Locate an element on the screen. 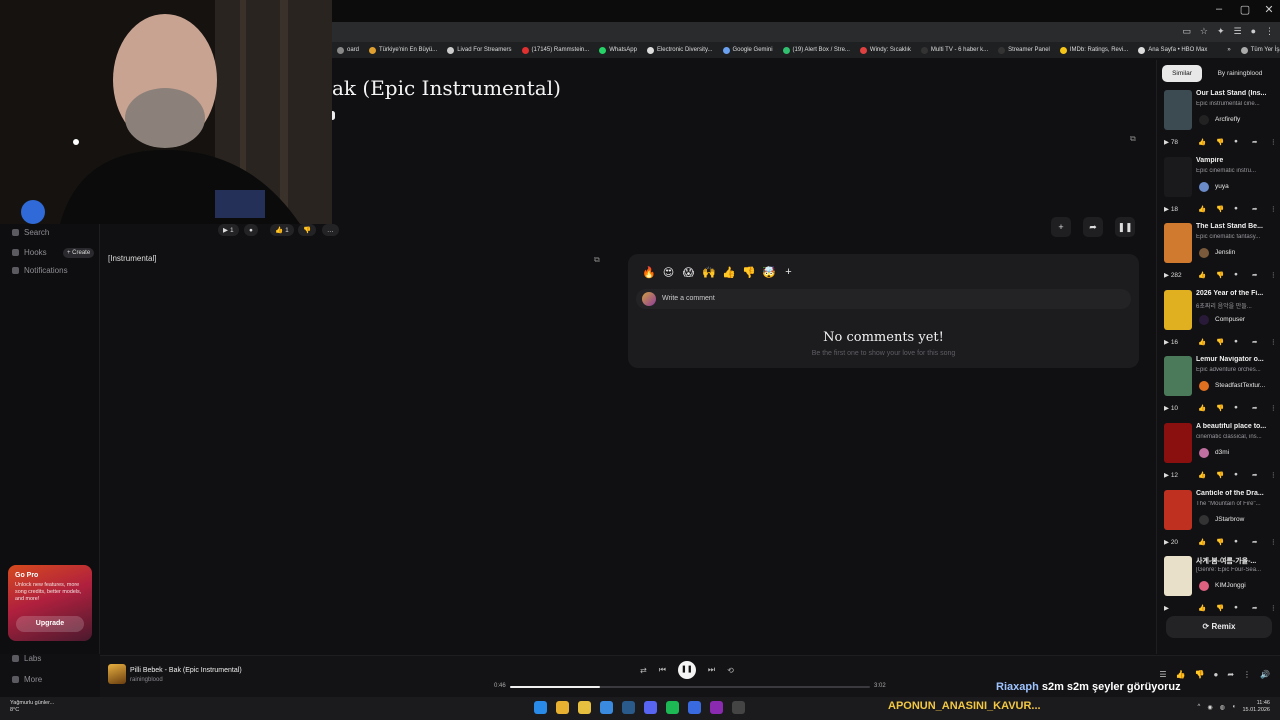 This screenshot has height=720, width=1280. pause-button: ❚❚ is located at coordinates (1125, 227).